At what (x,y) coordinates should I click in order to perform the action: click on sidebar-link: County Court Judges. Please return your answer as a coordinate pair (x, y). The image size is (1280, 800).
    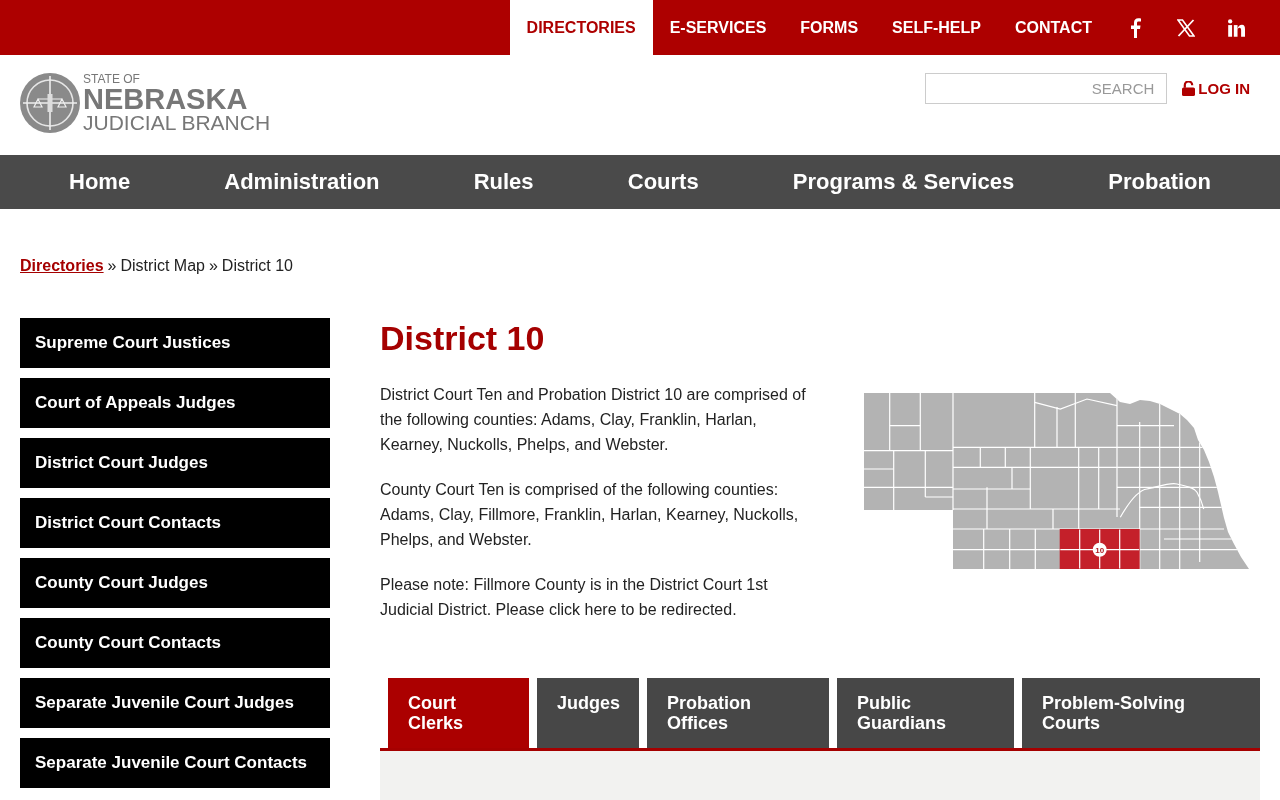
    Looking at the image, I should click on (175, 583).